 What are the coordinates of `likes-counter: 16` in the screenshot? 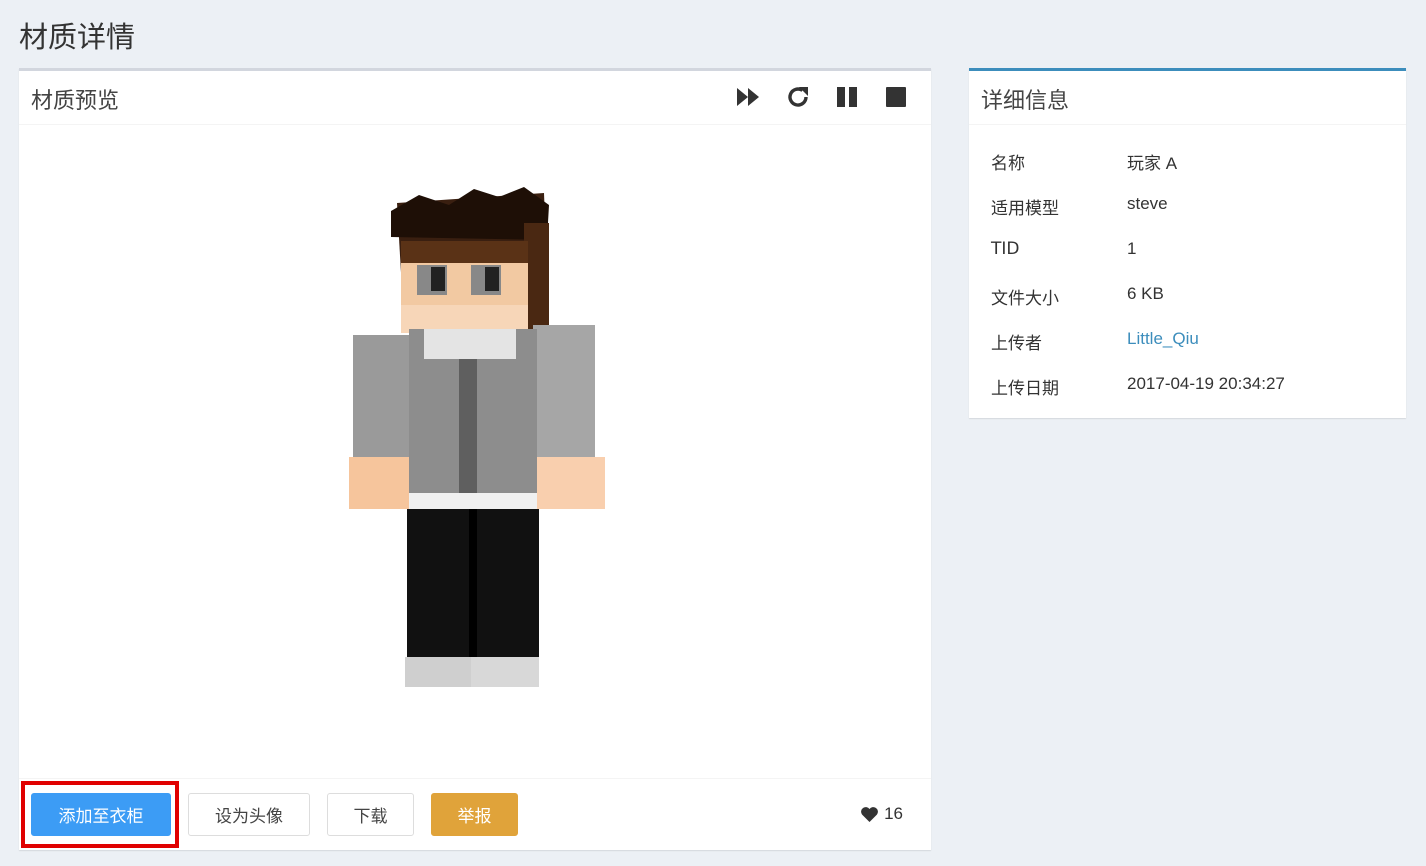 It's located at (881, 814).